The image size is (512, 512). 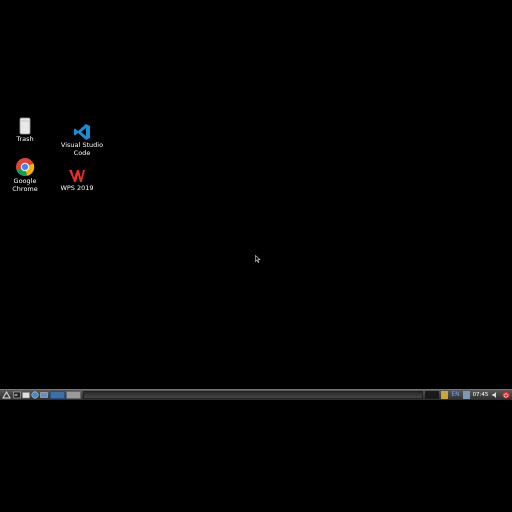 I want to click on workspace-1-button, so click(x=57, y=395).